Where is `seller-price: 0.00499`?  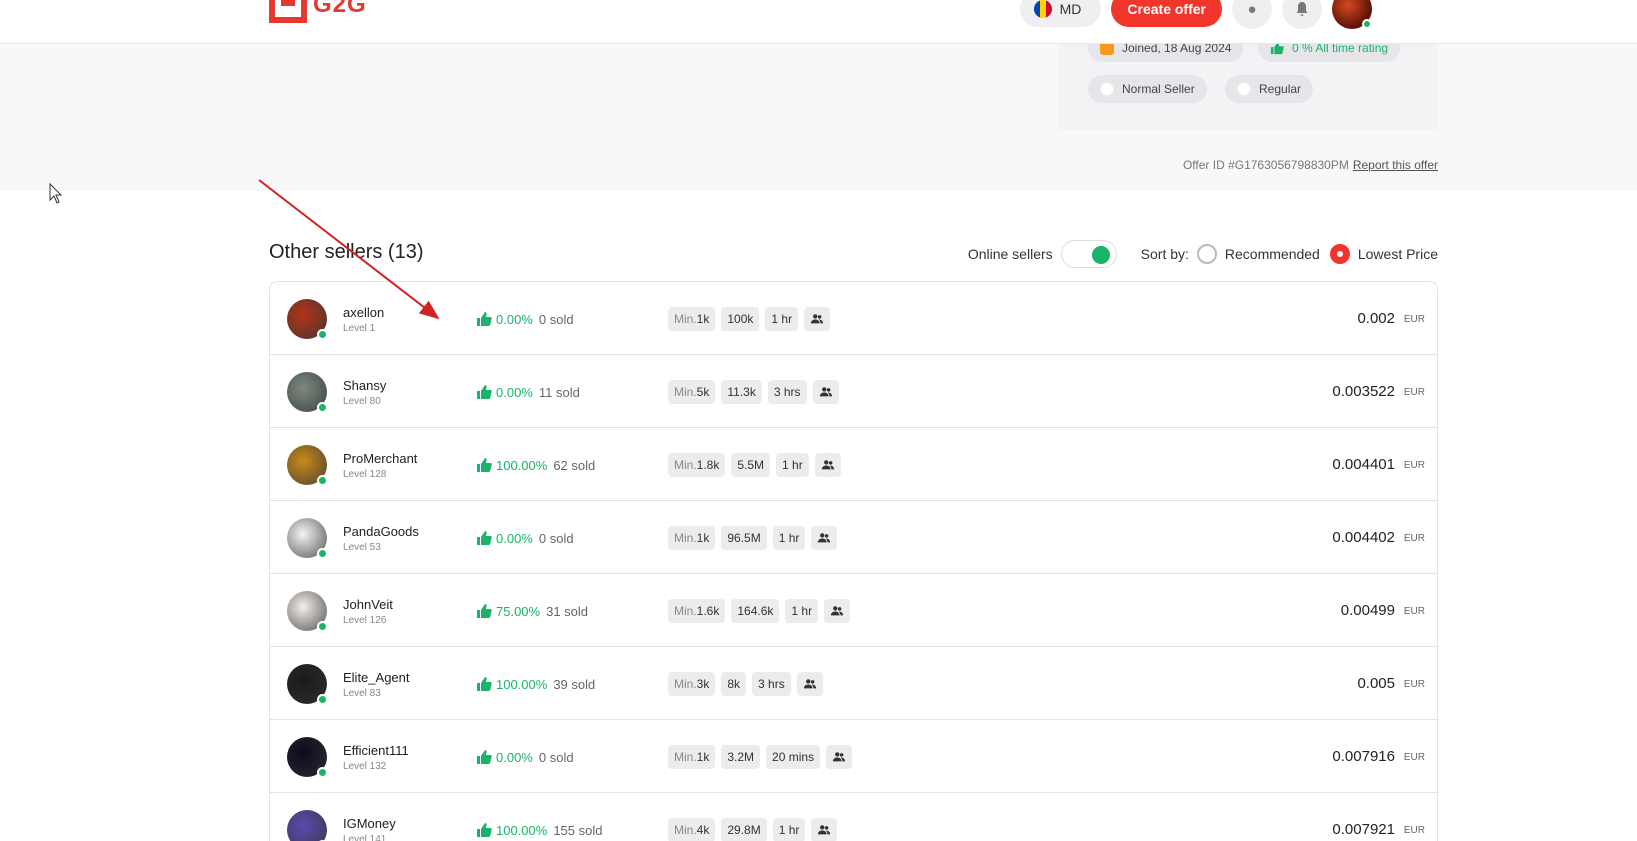
seller-price: 0.00499 is located at coordinates (1367, 610).